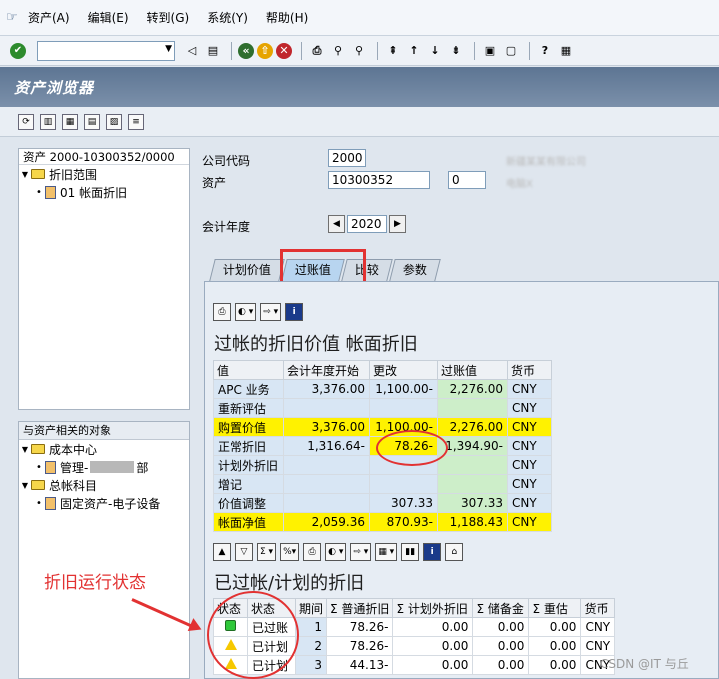 Image resolution: width=719 pixels, height=679 pixels. I want to click on vertical-splitter, so click(194, 413).